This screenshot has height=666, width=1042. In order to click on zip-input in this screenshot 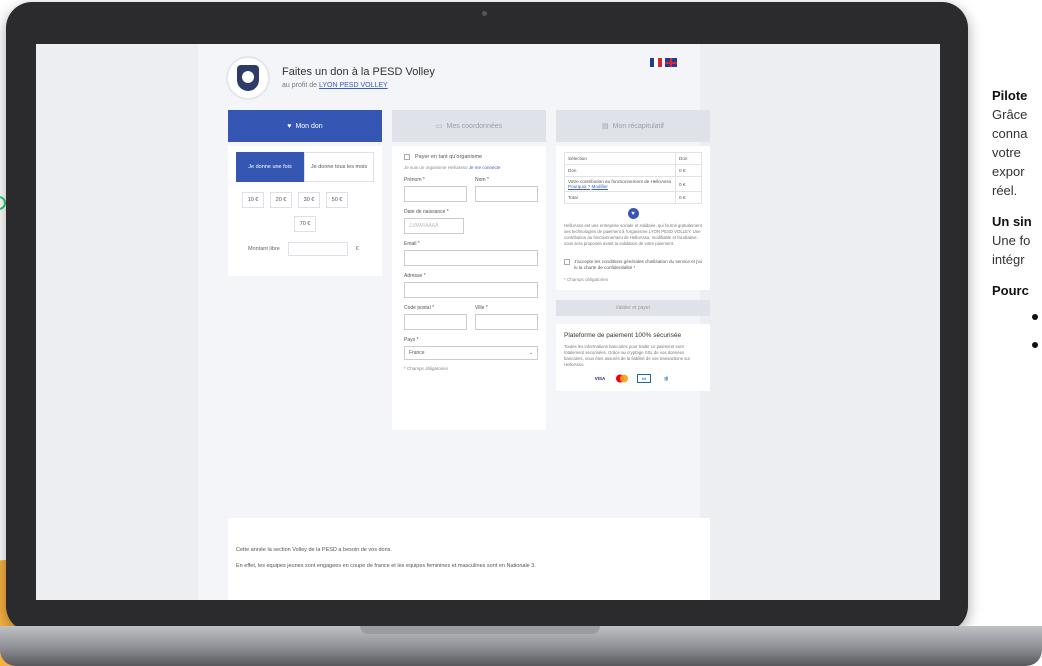, I will do `click(435, 322)`.